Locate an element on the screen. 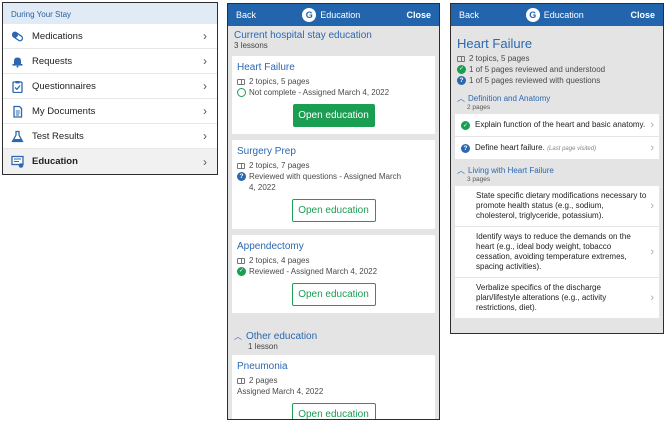 This screenshot has height=421, width=667. lesson-status: Not complete - Assigned March 4, 2022 is located at coordinates (333, 92).